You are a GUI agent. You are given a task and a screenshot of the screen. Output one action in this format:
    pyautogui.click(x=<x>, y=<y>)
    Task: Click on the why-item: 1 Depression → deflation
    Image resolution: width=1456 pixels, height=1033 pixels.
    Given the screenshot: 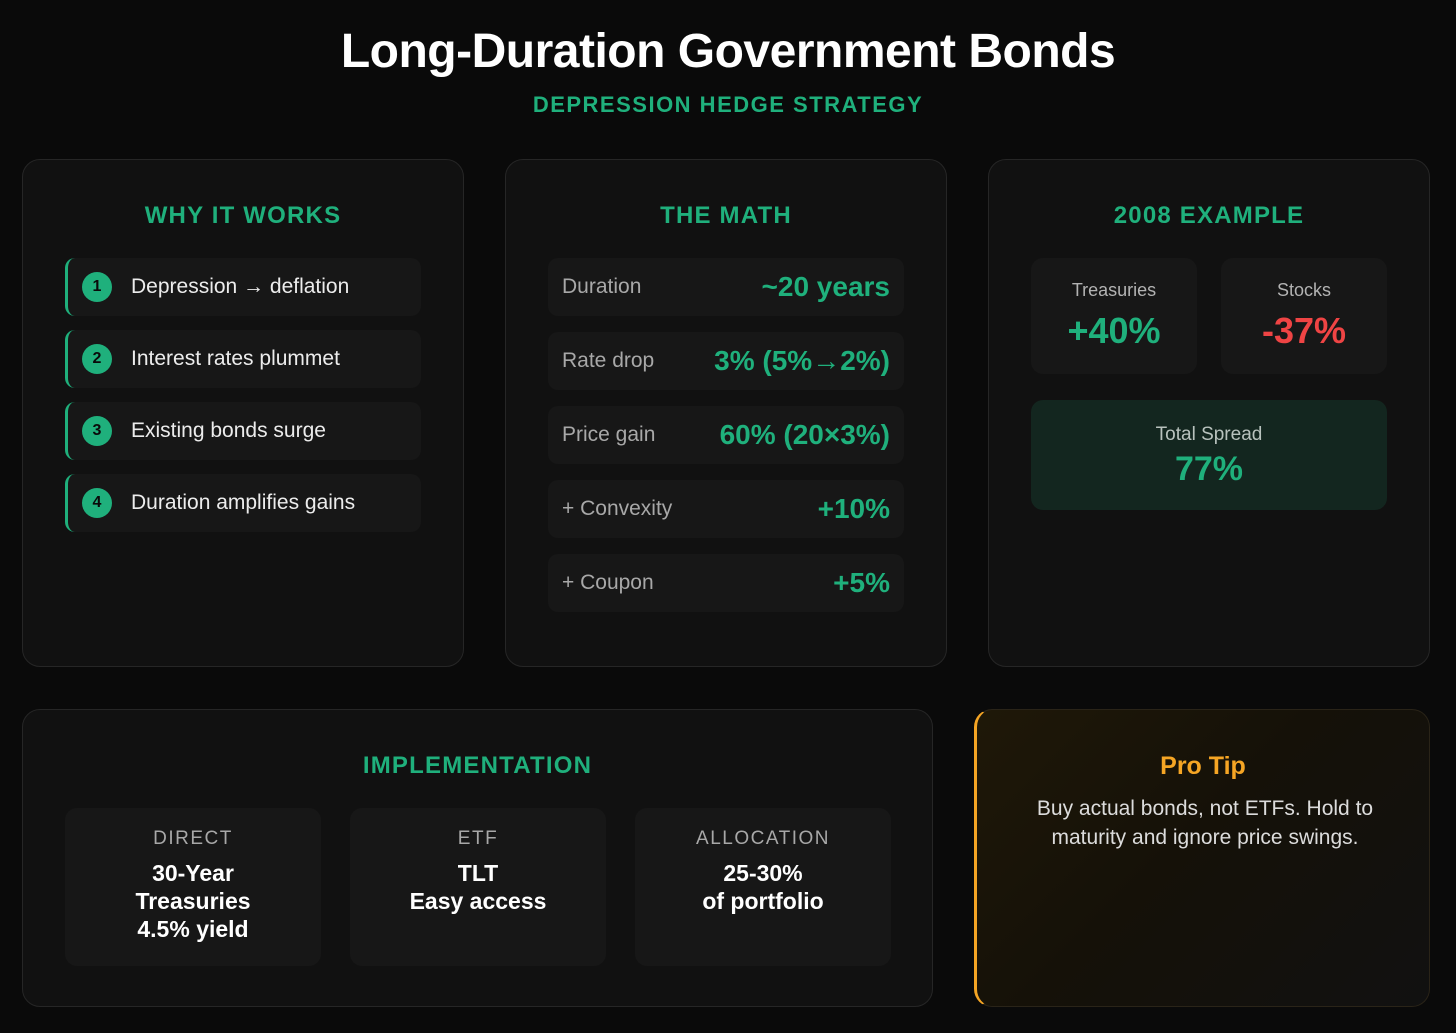 What is the action you would take?
    pyautogui.click(x=243, y=287)
    